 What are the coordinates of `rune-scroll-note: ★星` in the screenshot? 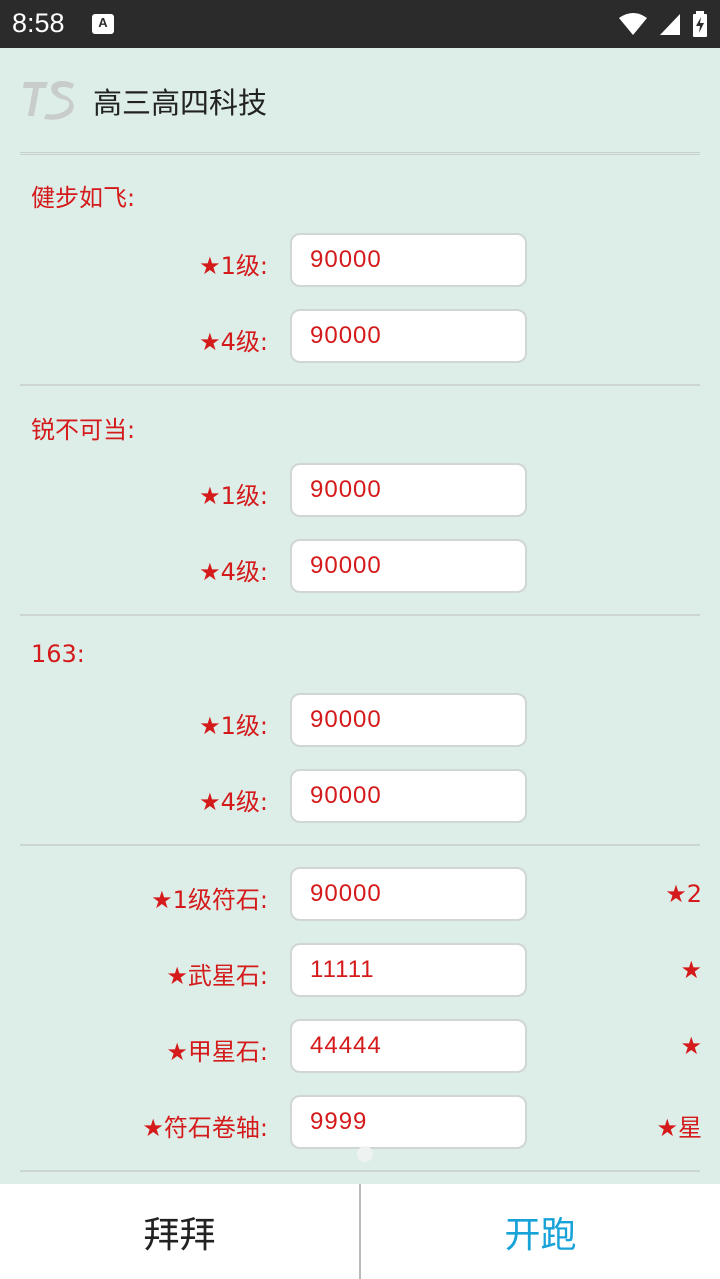 It's located at (679, 1128).